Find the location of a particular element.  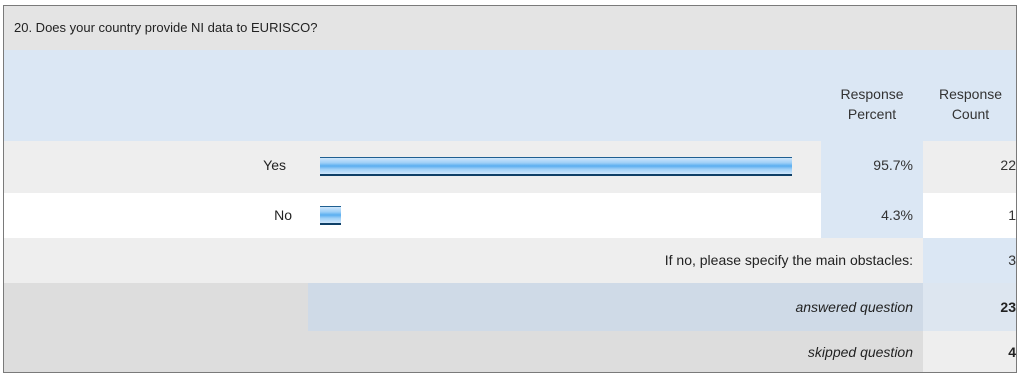

answer-label-cell: Yes is located at coordinates (159, 167).